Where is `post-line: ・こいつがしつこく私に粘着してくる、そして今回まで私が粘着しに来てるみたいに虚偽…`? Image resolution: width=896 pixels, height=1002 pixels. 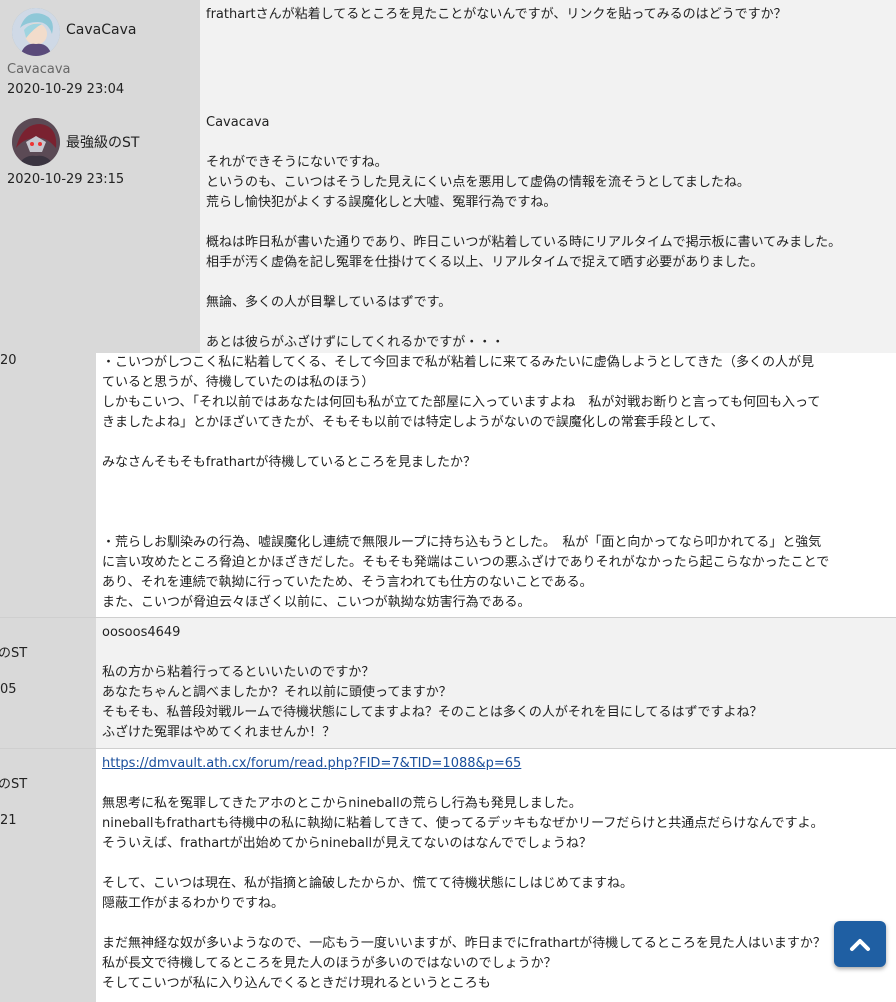
post-line: ・こいつがしつこく私に粘着してくる、そして今回まで私が粘着しに来てるみたいに虚偽… is located at coordinates (458, 362).